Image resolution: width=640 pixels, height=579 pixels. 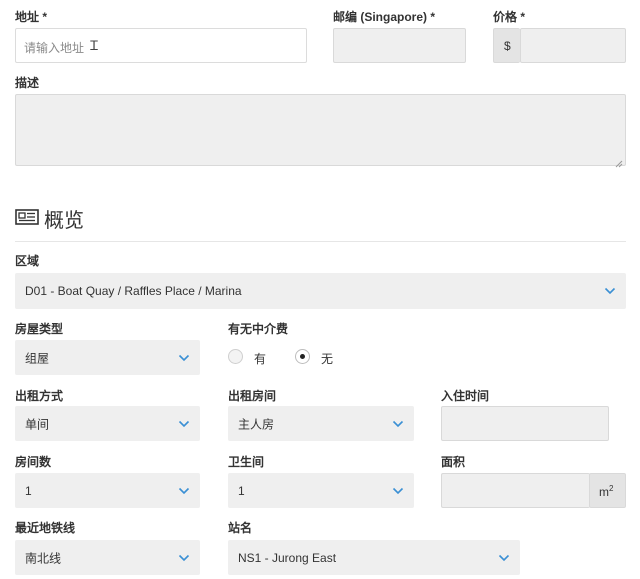 I want to click on agent-fee-no-label: 无, so click(x=327, y=359).